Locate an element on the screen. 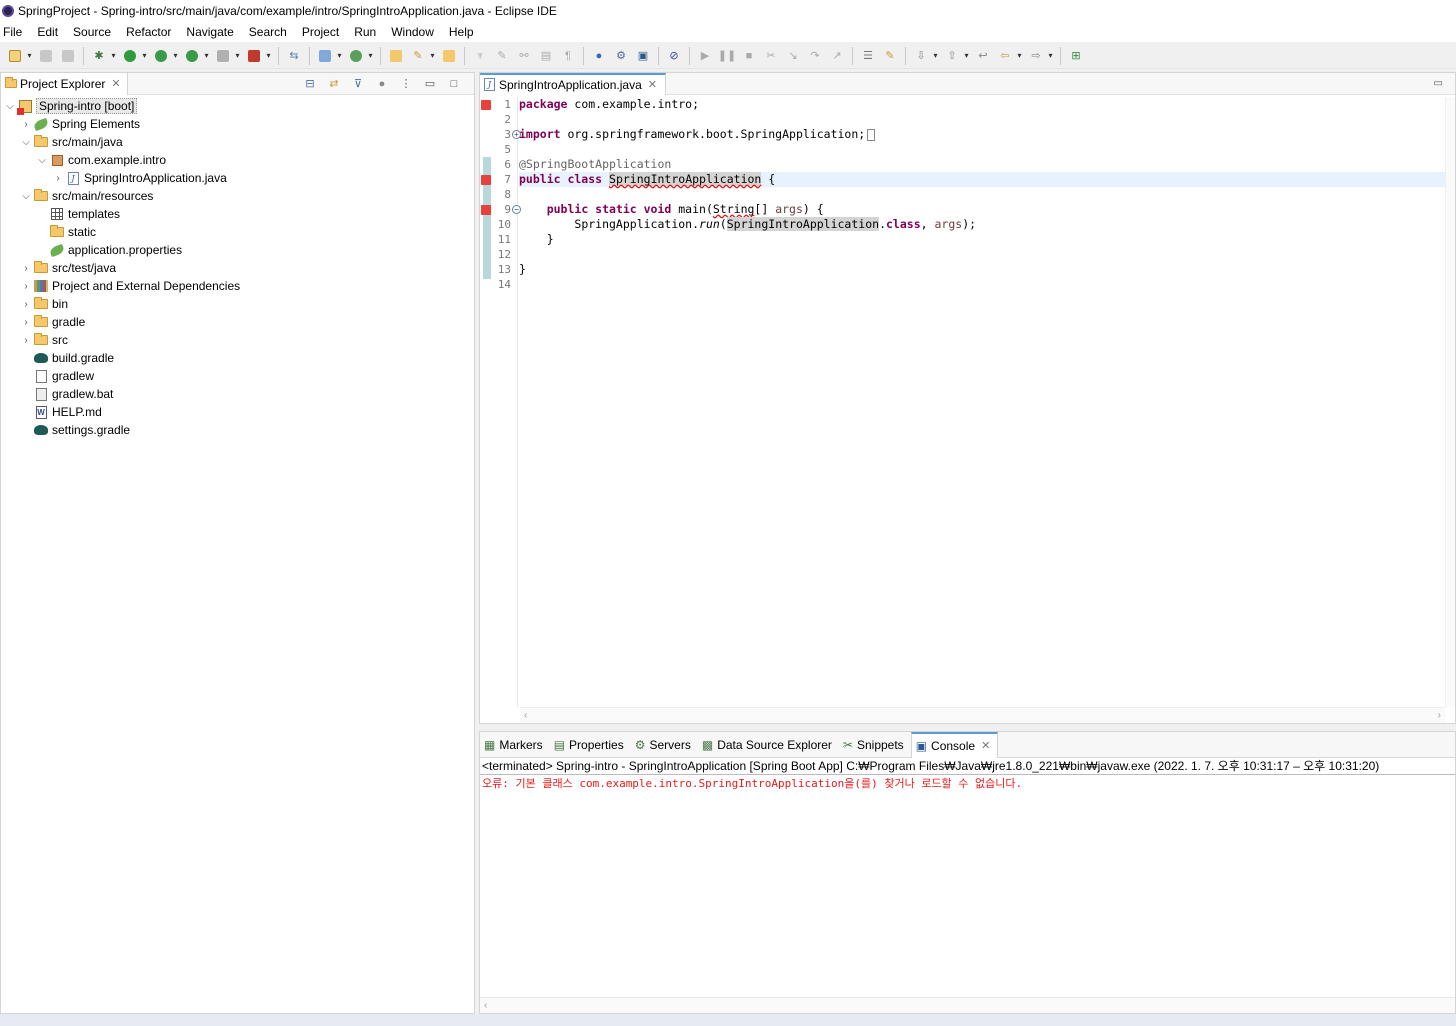  debug-dropdown-icon: ▾ is located at coordinates (113, 56).